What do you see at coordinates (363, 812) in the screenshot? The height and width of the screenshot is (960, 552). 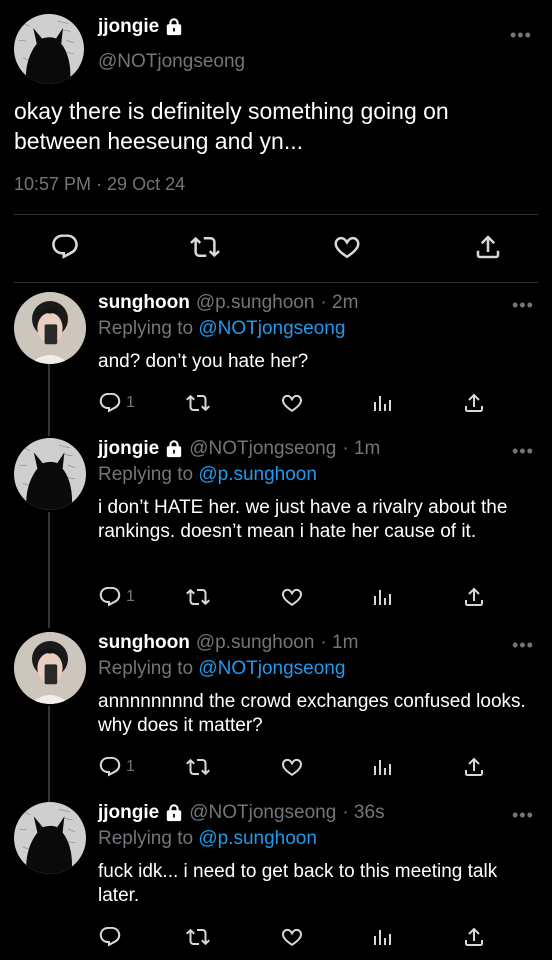 I see `reply-time: · 36s` at bounding box center [363, 812].